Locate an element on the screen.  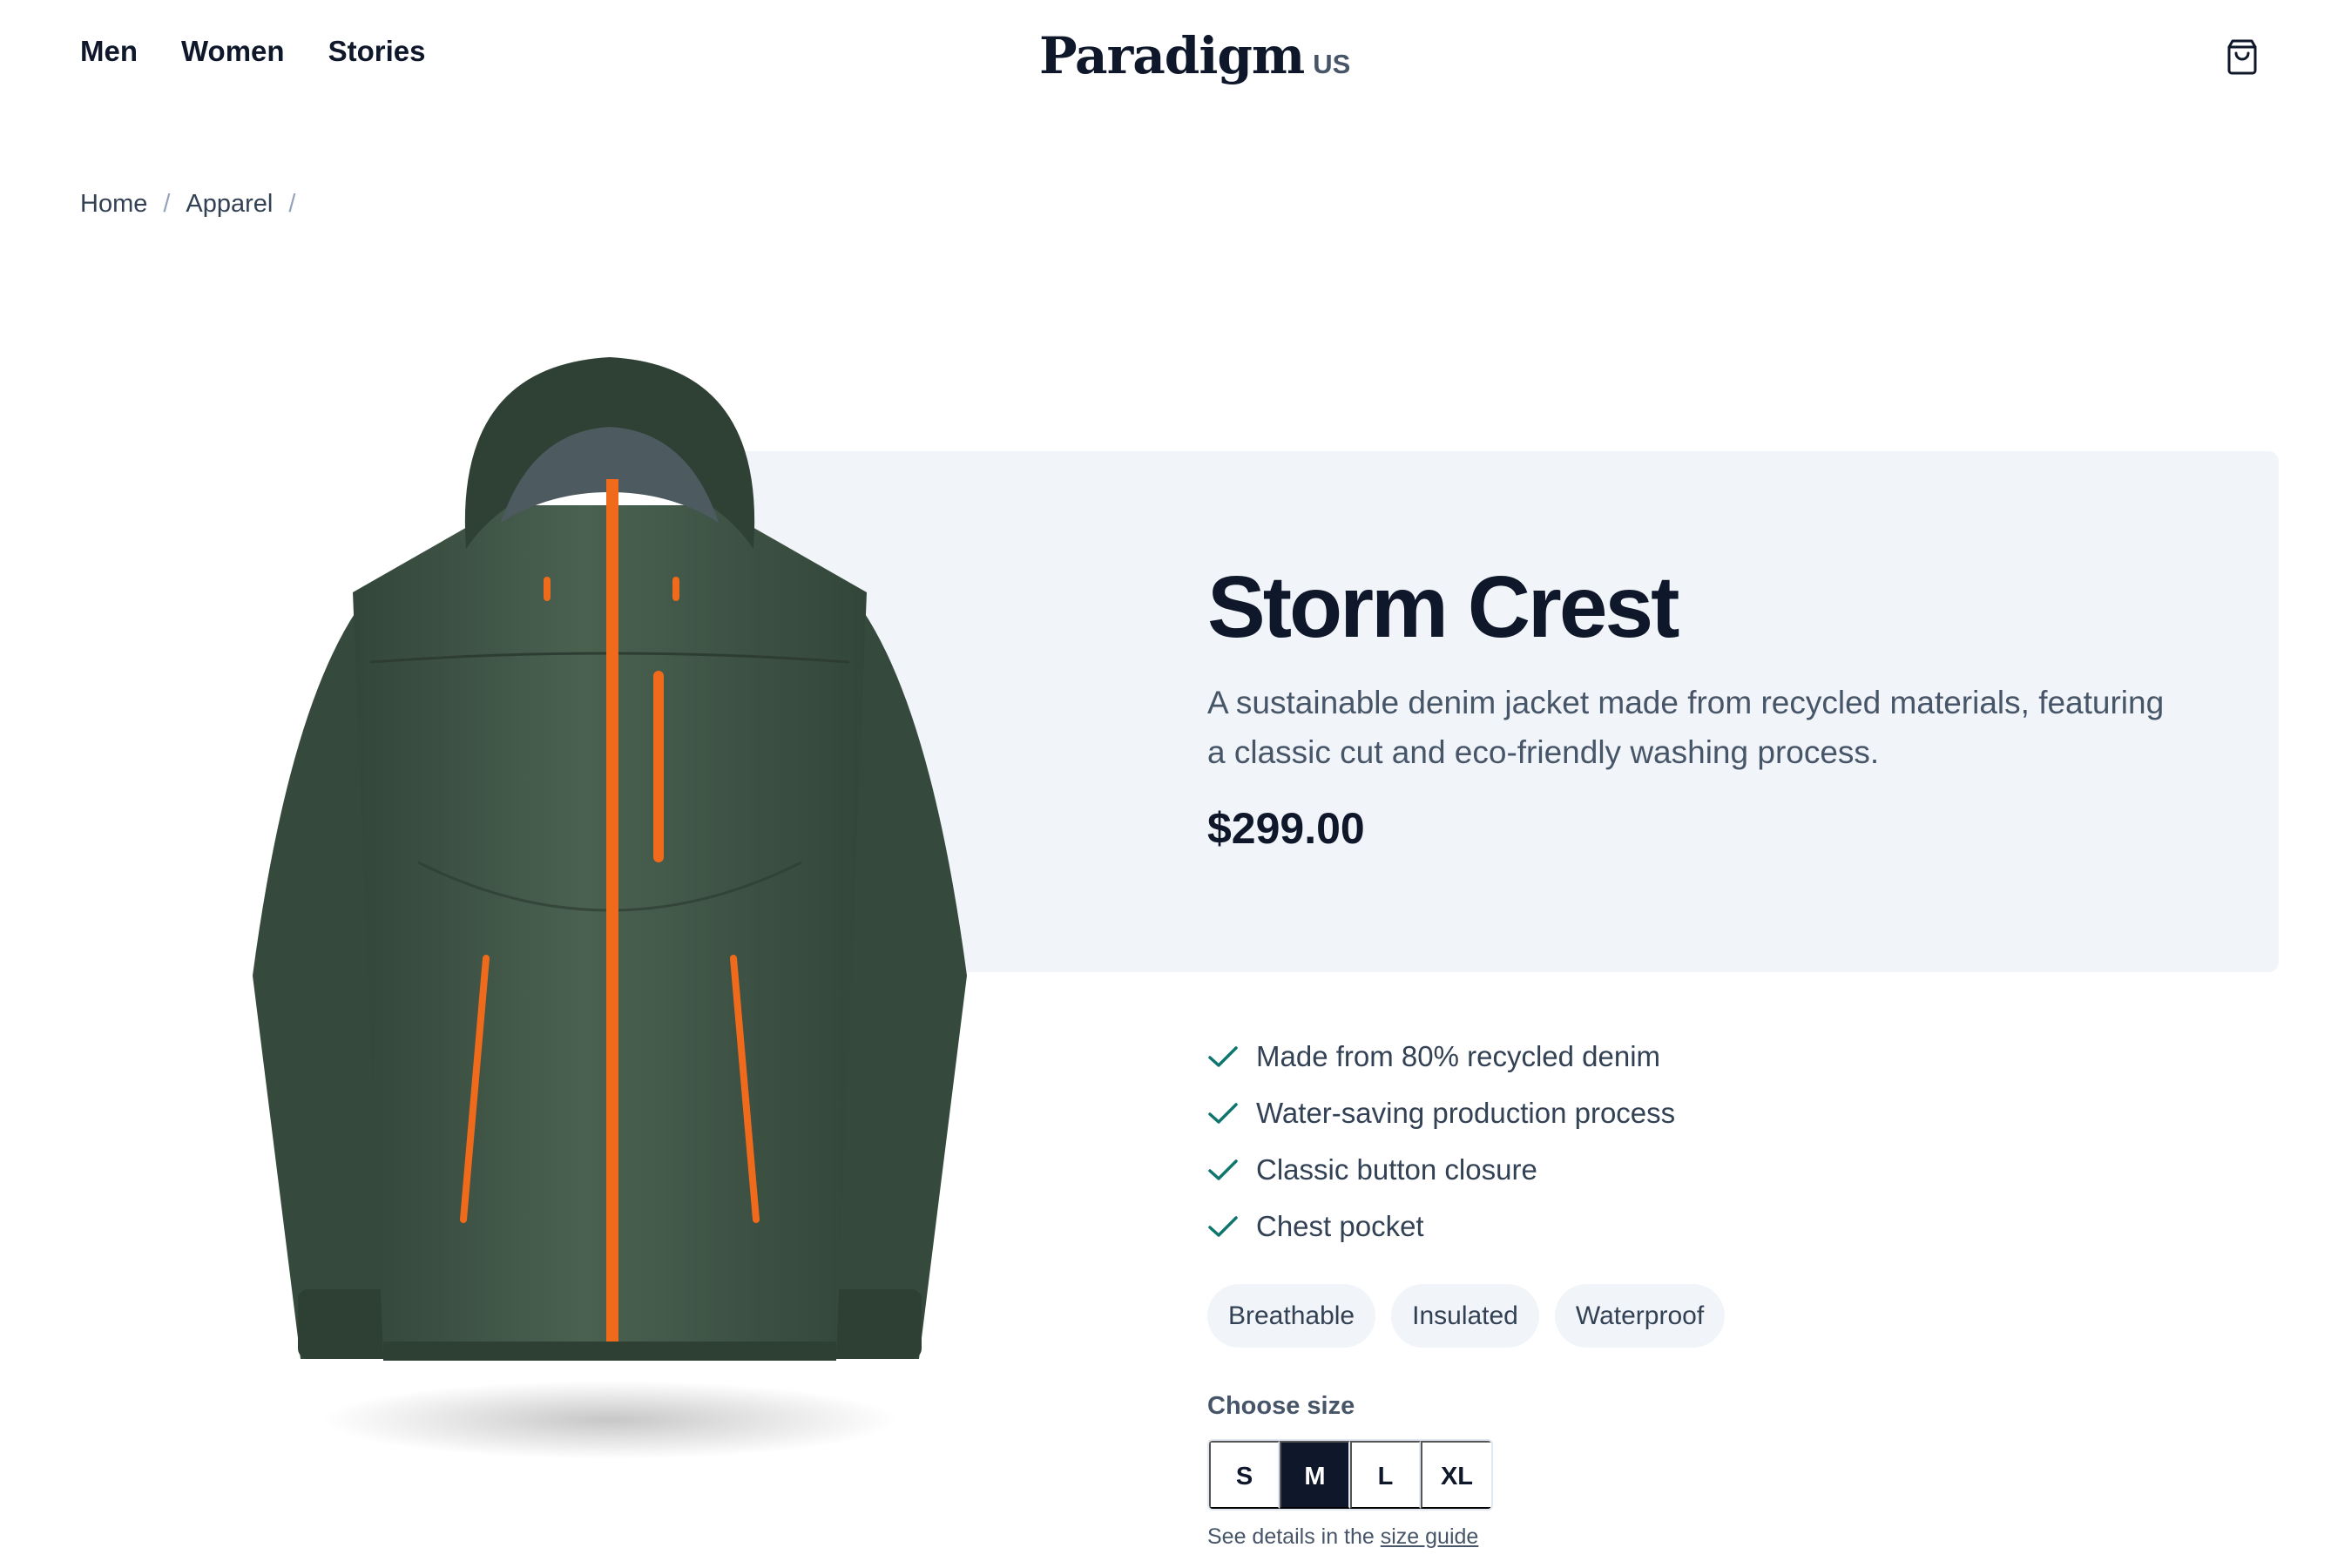
feature-text: Classic button closure is located at coordinates (1397, 1169).